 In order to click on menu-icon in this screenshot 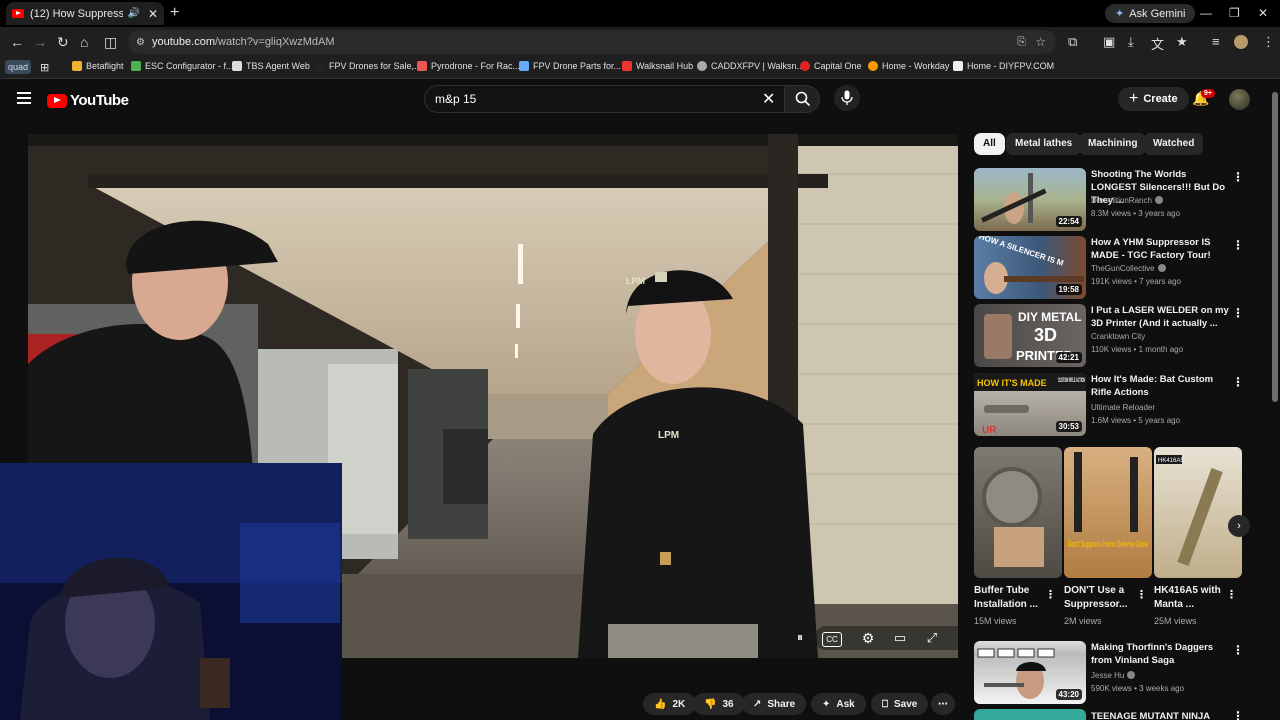, I will do `click(24, 98)`.